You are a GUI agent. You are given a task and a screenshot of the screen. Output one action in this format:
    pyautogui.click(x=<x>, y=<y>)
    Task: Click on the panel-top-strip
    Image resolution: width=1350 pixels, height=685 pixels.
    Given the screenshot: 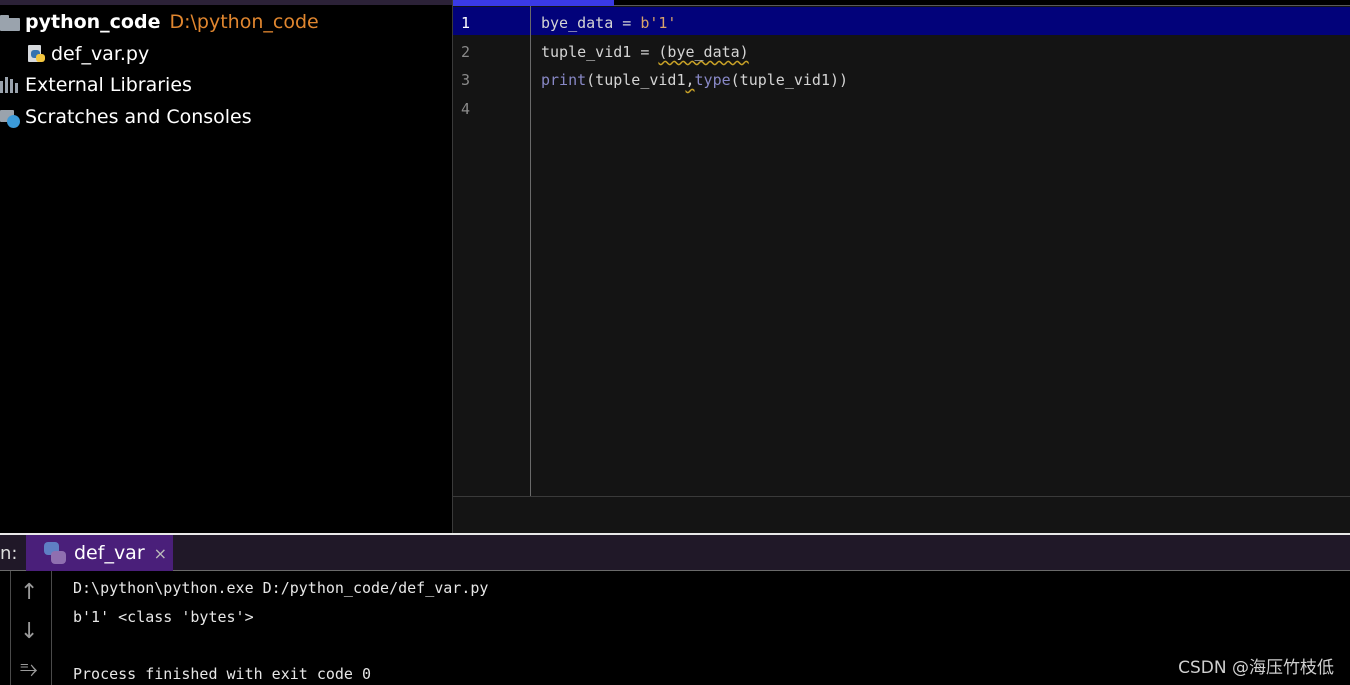 What is the action you would take?
    pyautogui.click(x=226, y=2)
    